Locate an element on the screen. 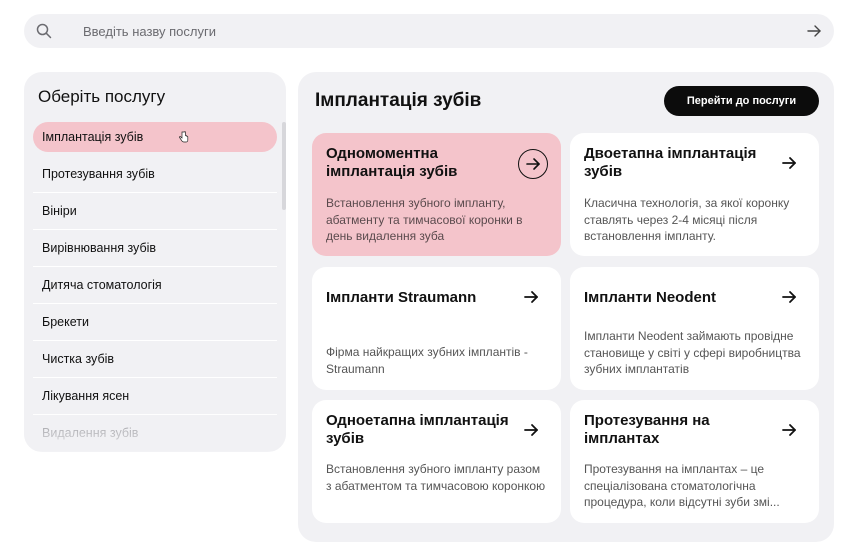 The image size is (858, 542). sidebar-title: Оберіть послугу is located at coordinates (102, 96).